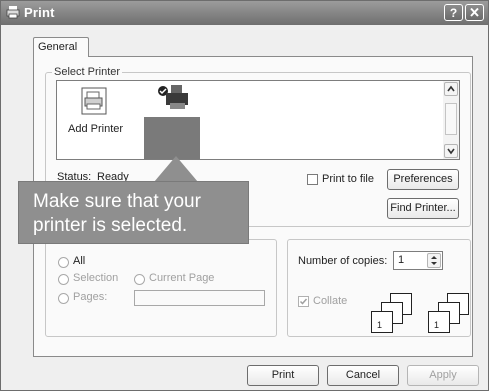 The image size is (489, 391). Describe the element at coordinates (87, 72) in the screenshot. I see `select-printer-legend: Select Printer` at that location.